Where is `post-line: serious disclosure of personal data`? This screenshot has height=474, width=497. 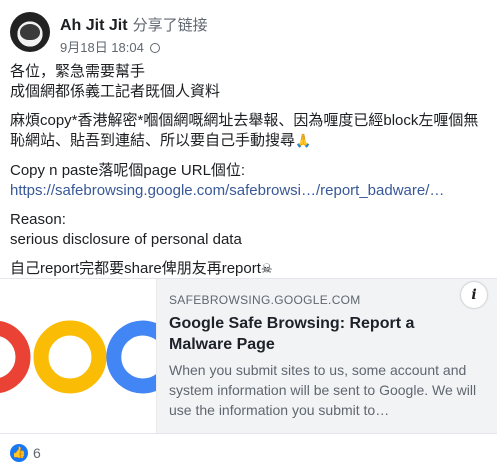 post-line: serious disclosure of personal data is located at coordinates (126, 239).